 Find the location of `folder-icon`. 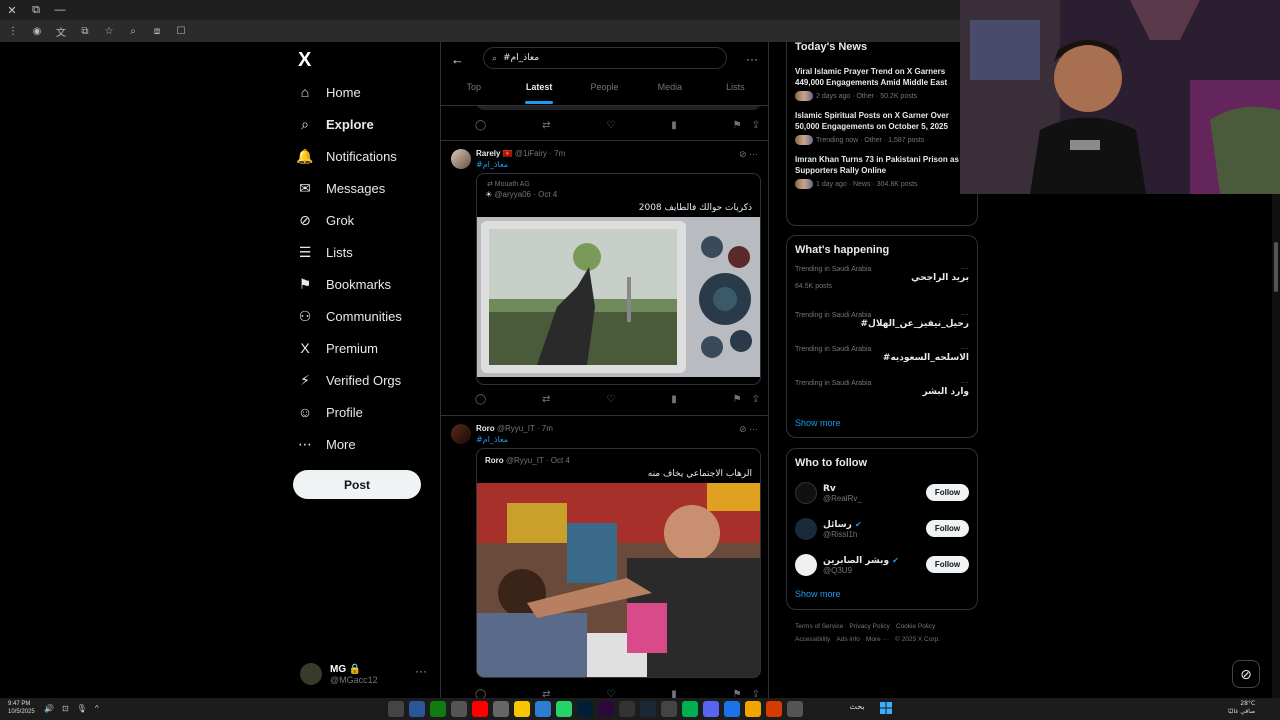

folder-icon is located at coordinates (753, 709).